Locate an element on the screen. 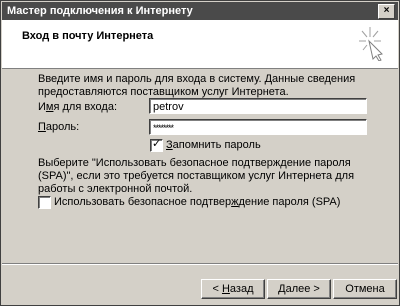 The height and width of the screenshot is (306, 400). window-title: Мастер подключения к Интернету is located at coordinates (100, 11).